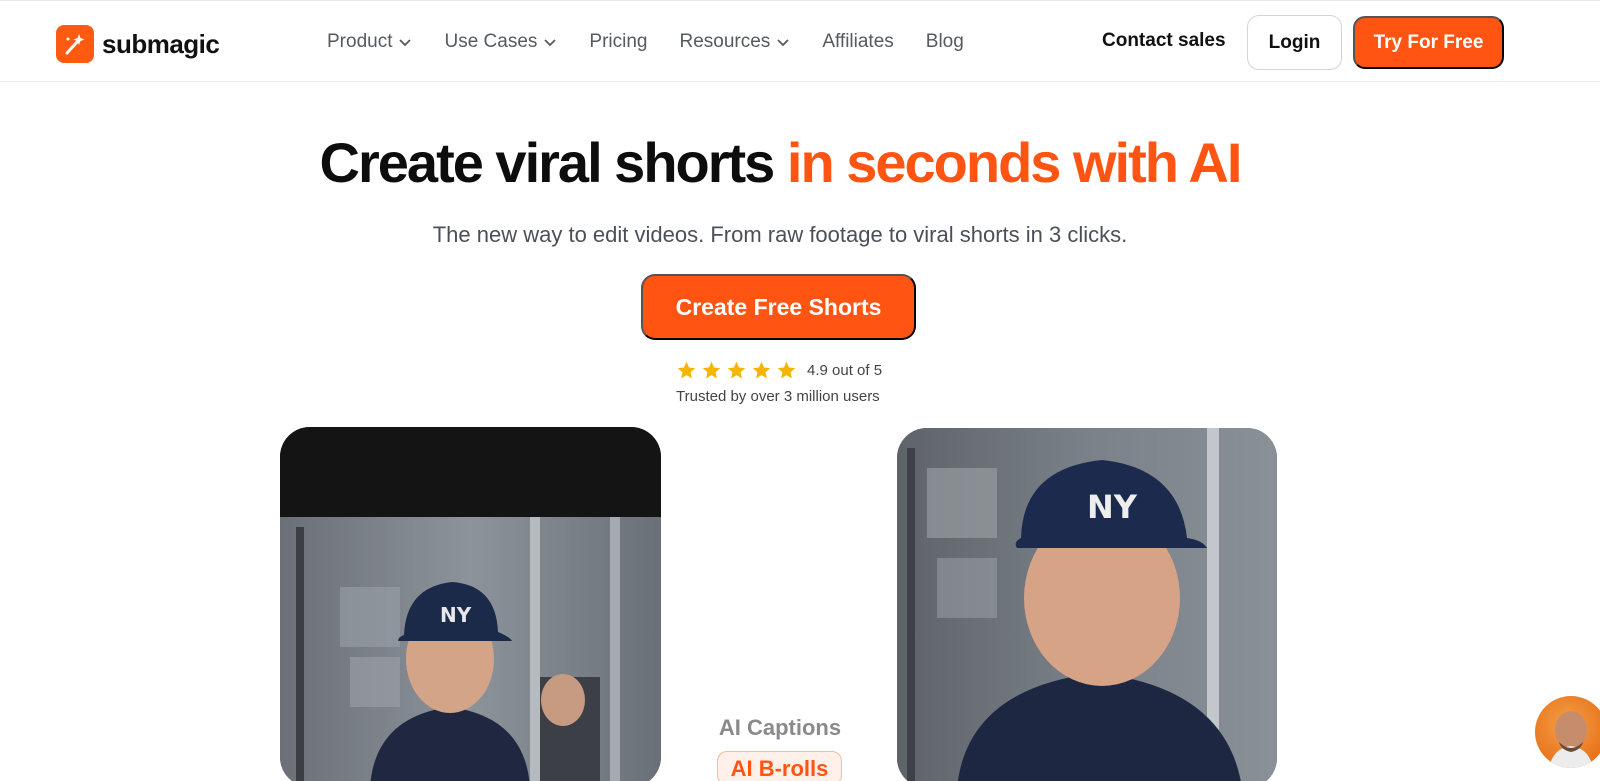  What do you see at coordinates (1567, 732) in the screenshot?
I see `chat-avatar-icon` at bounding box center [1567, 732].